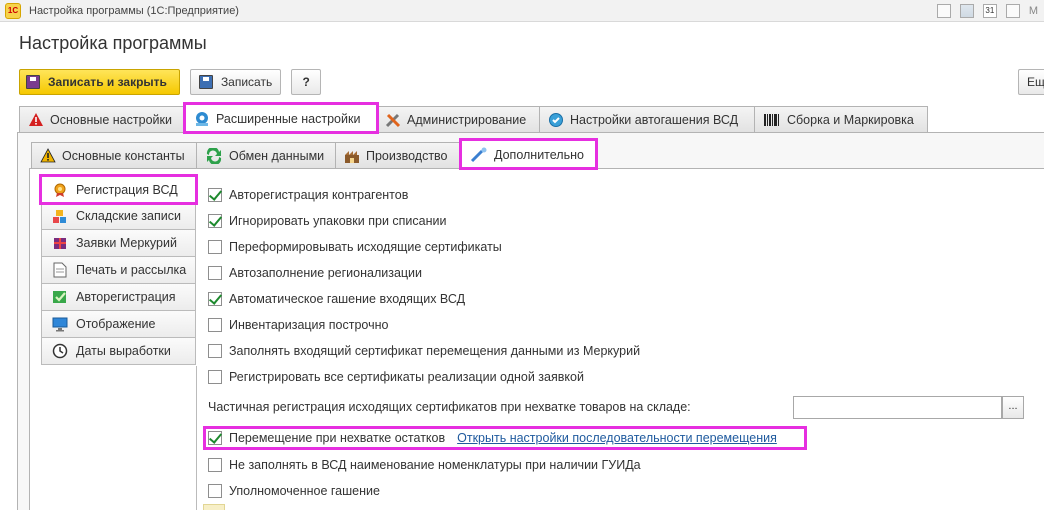  Describe the element at coordinates (202, 119) in the screenshot. I see `settings-gear-icon` at that location.